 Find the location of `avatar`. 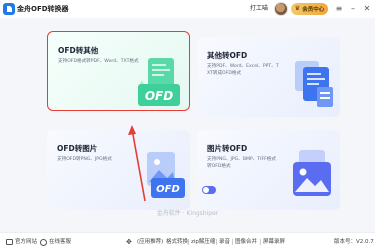

avatar is located at coordinates (281, 9).